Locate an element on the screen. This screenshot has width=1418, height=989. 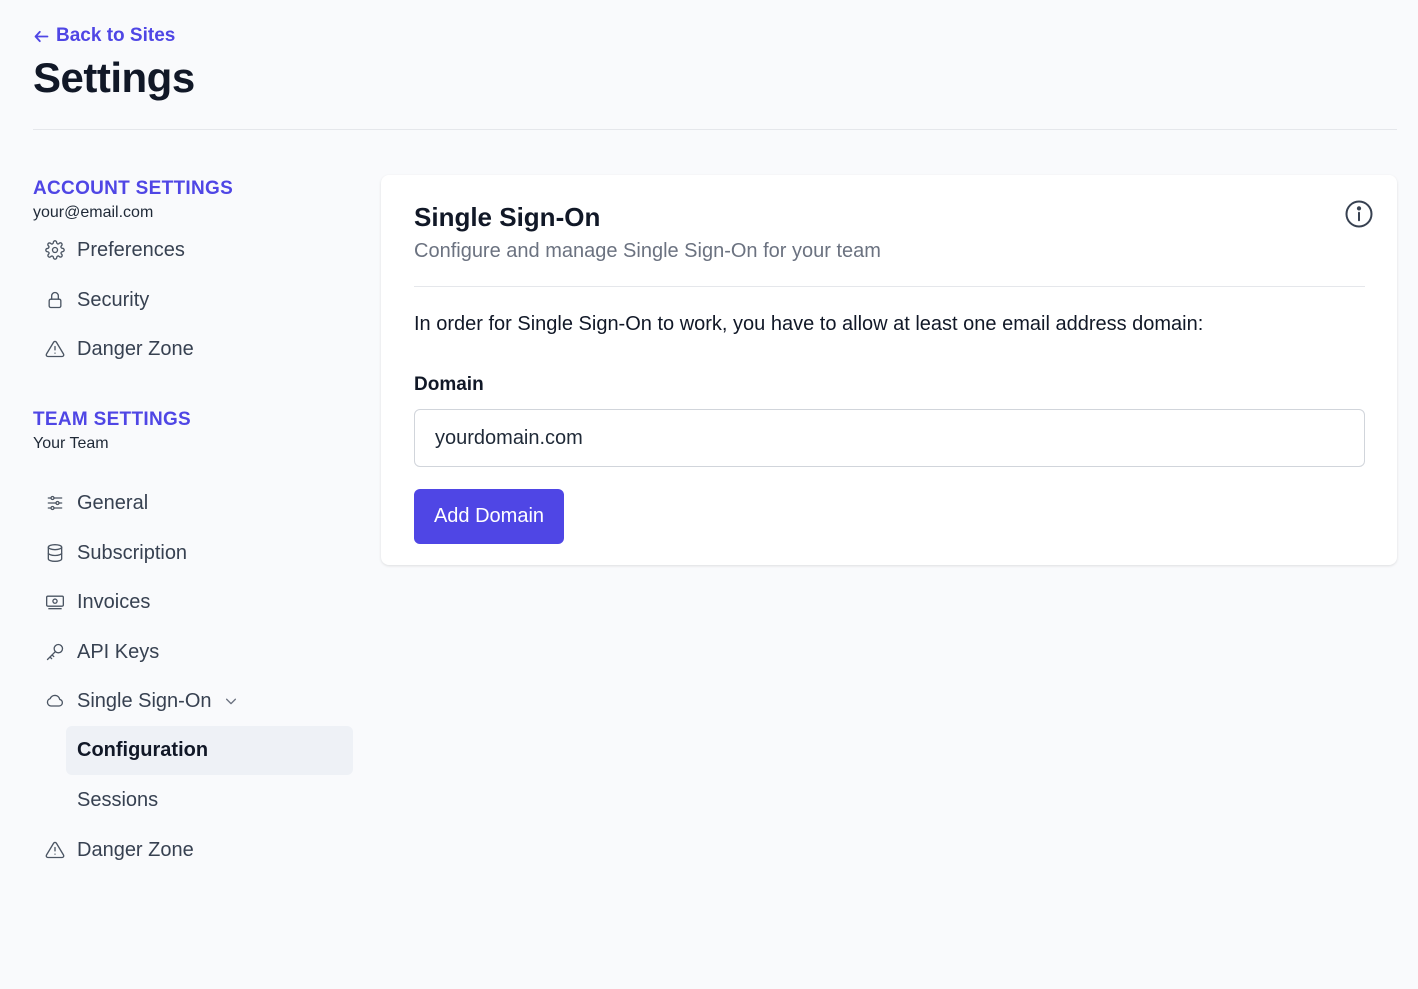
sidebar-item-preferences: Preferences is located at coordinates (193, 250).